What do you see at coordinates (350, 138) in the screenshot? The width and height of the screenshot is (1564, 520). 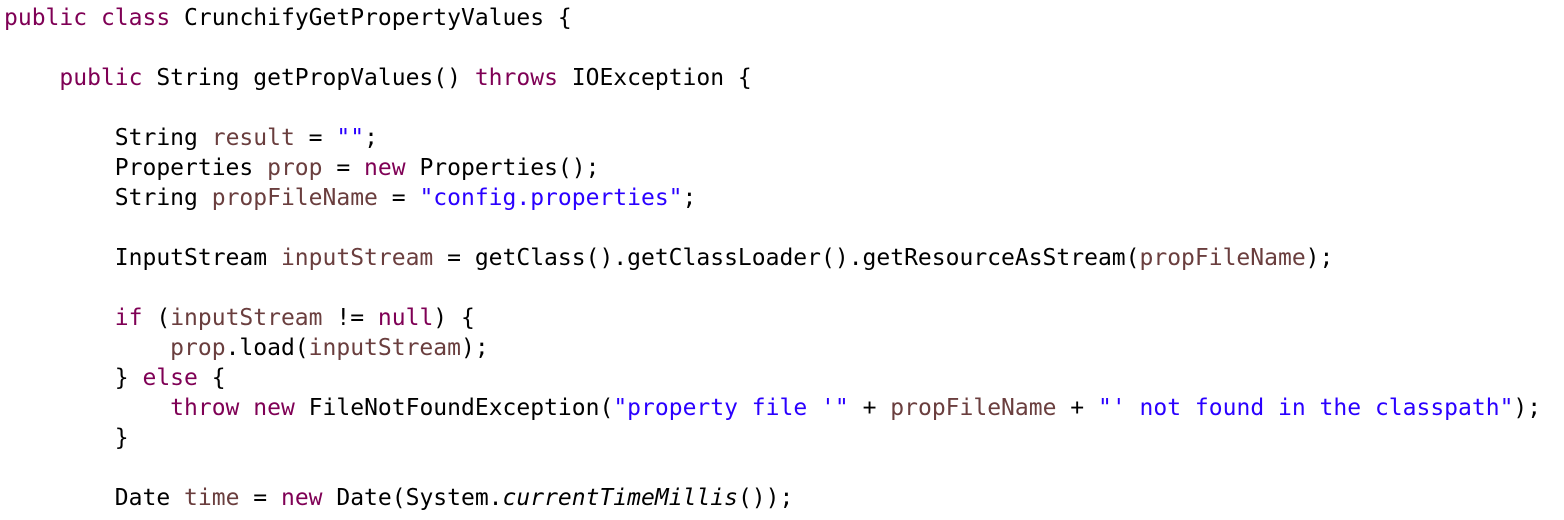 I see `string-token: ""` at bounding box center [350, 138].